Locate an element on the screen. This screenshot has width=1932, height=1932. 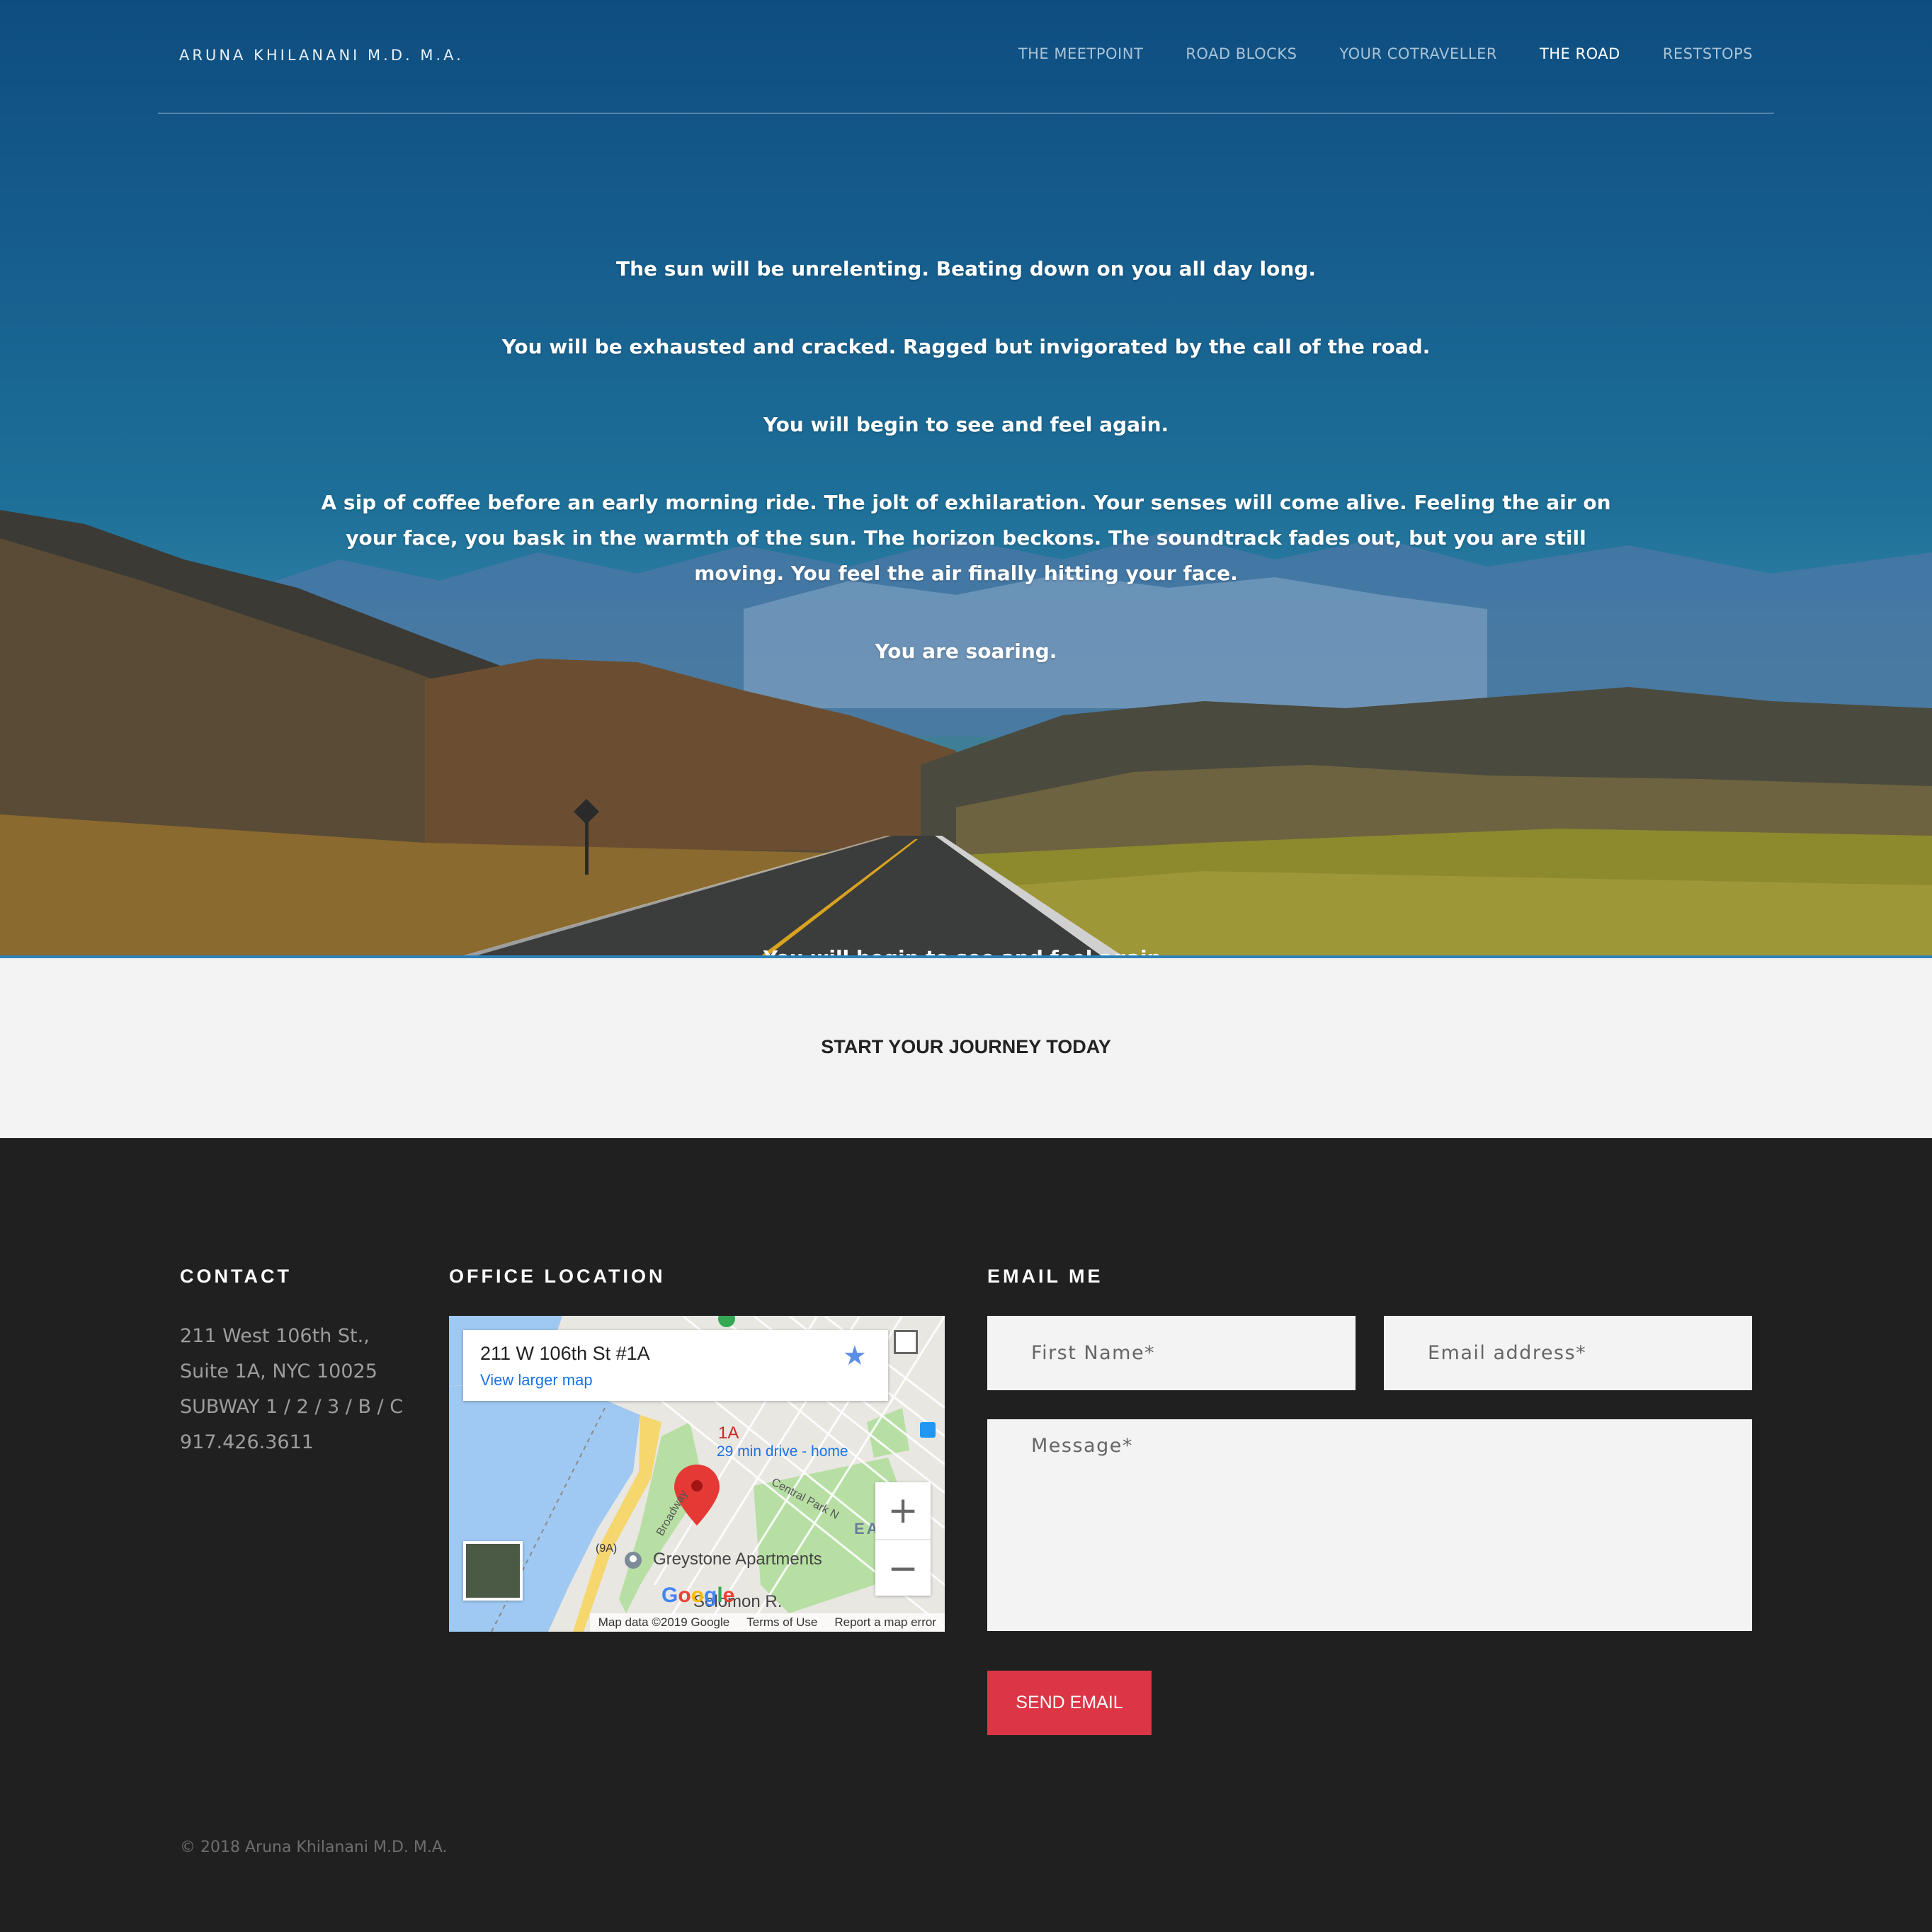
report-map-error-link: Report a map error is located at coordinates (885, 1622).